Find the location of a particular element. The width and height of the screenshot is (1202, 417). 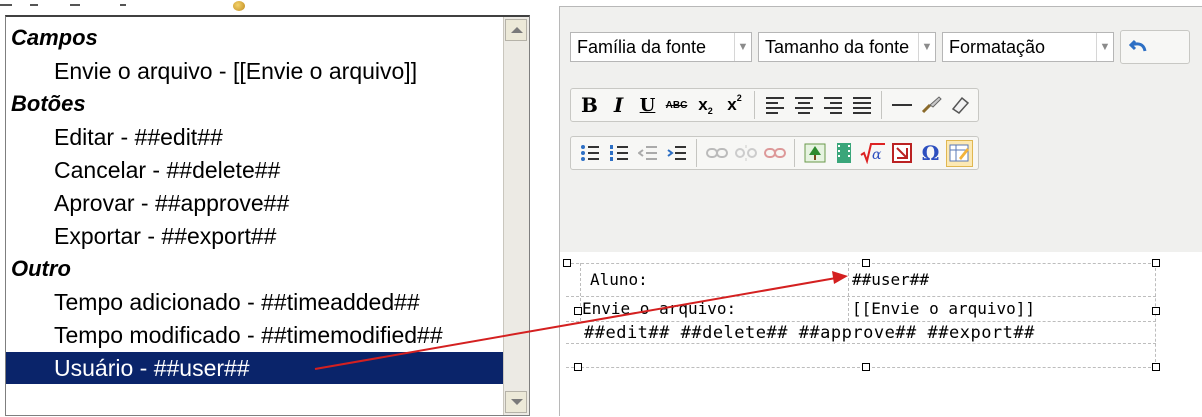

list-item: Tempo adicionado - ##timeadded## is located at coordinates (255, 302).